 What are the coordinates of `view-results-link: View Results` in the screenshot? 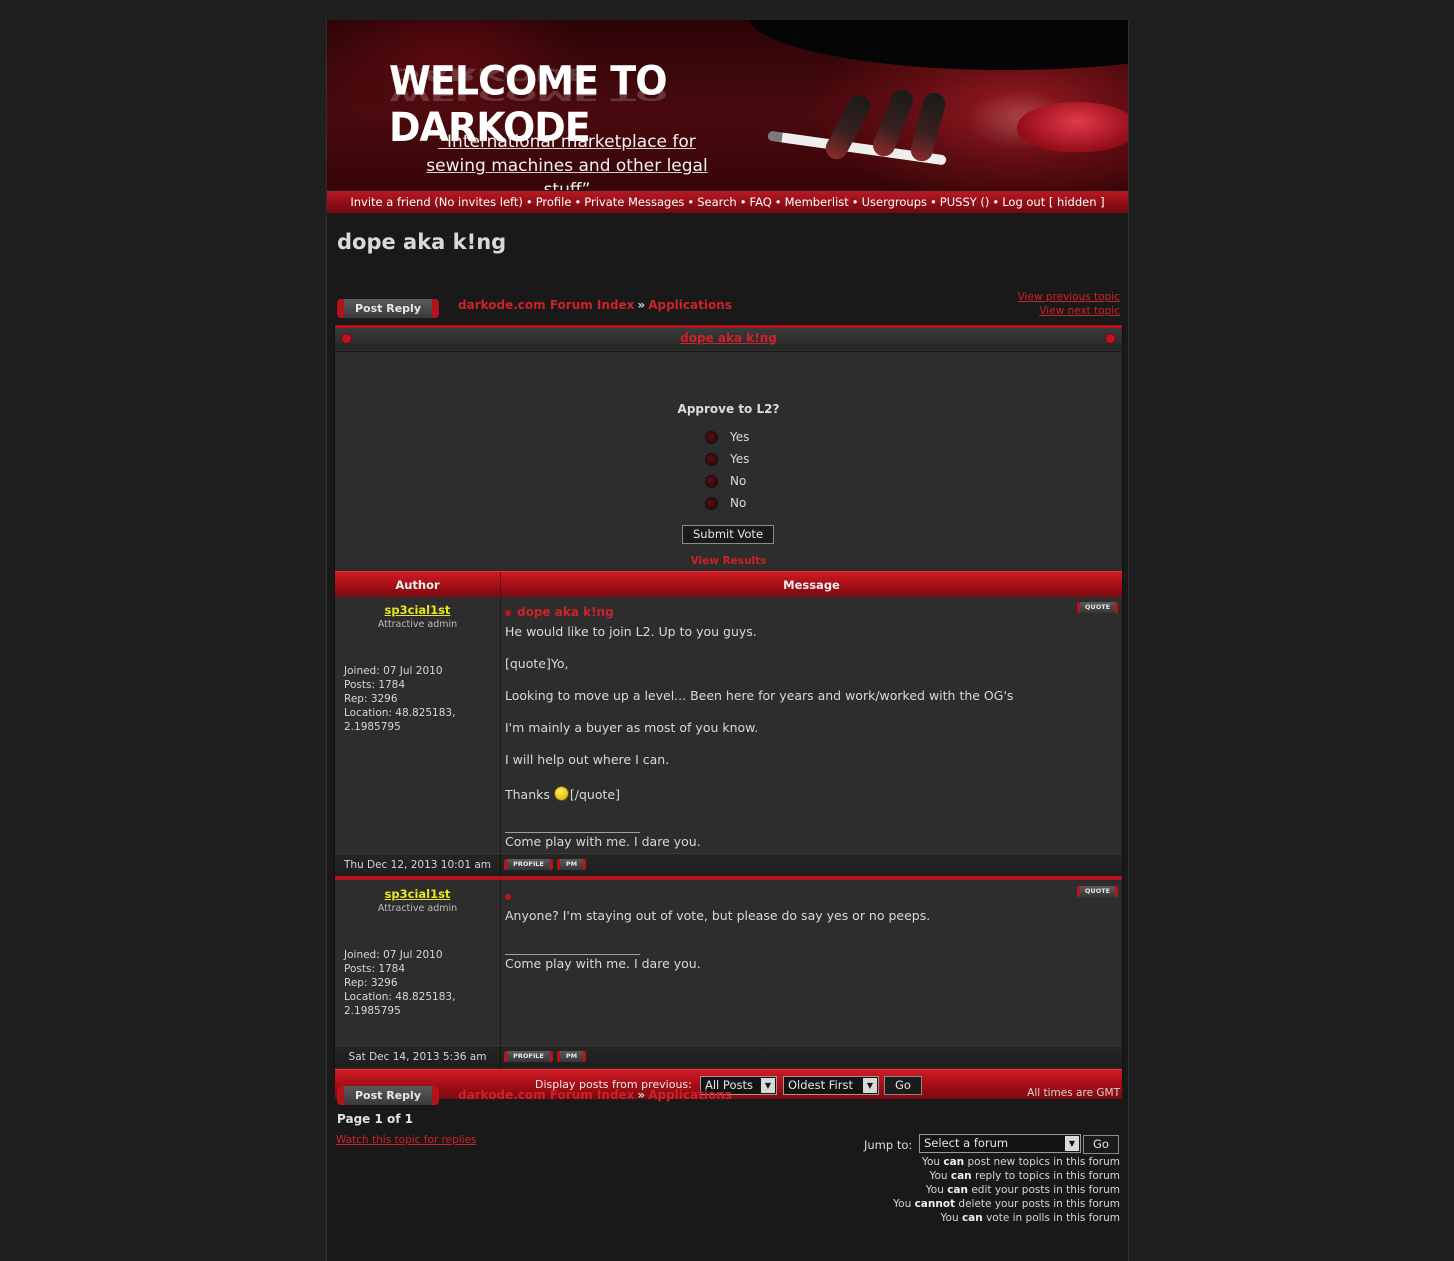 It's located at (728, 561).